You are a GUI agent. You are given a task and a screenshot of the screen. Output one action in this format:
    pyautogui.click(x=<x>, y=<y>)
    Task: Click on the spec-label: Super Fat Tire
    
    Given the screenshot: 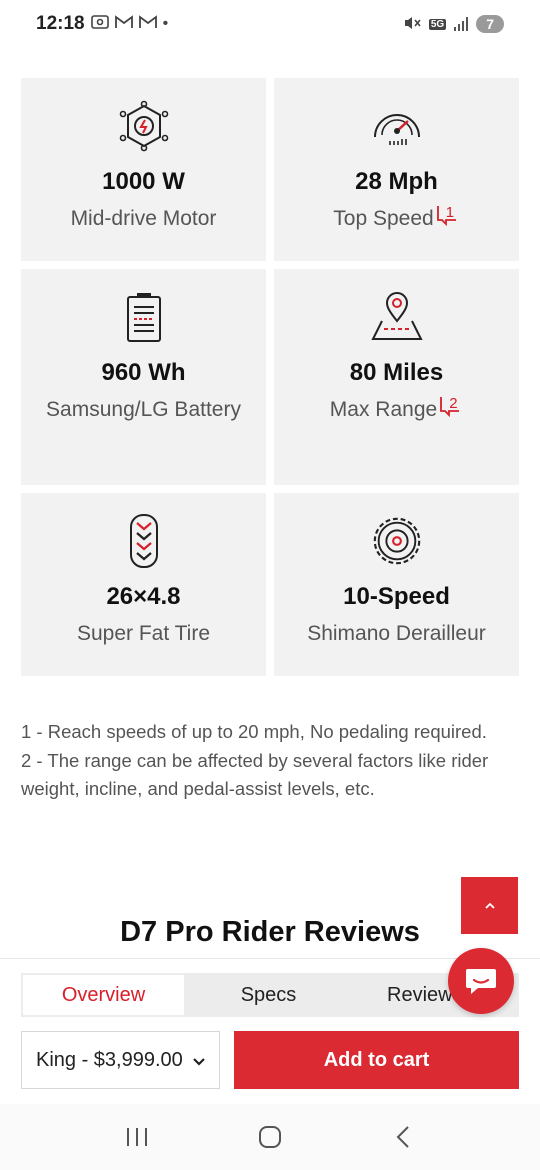 What is the action you would take?
    pyautogui.click(x=143, y=633)
    